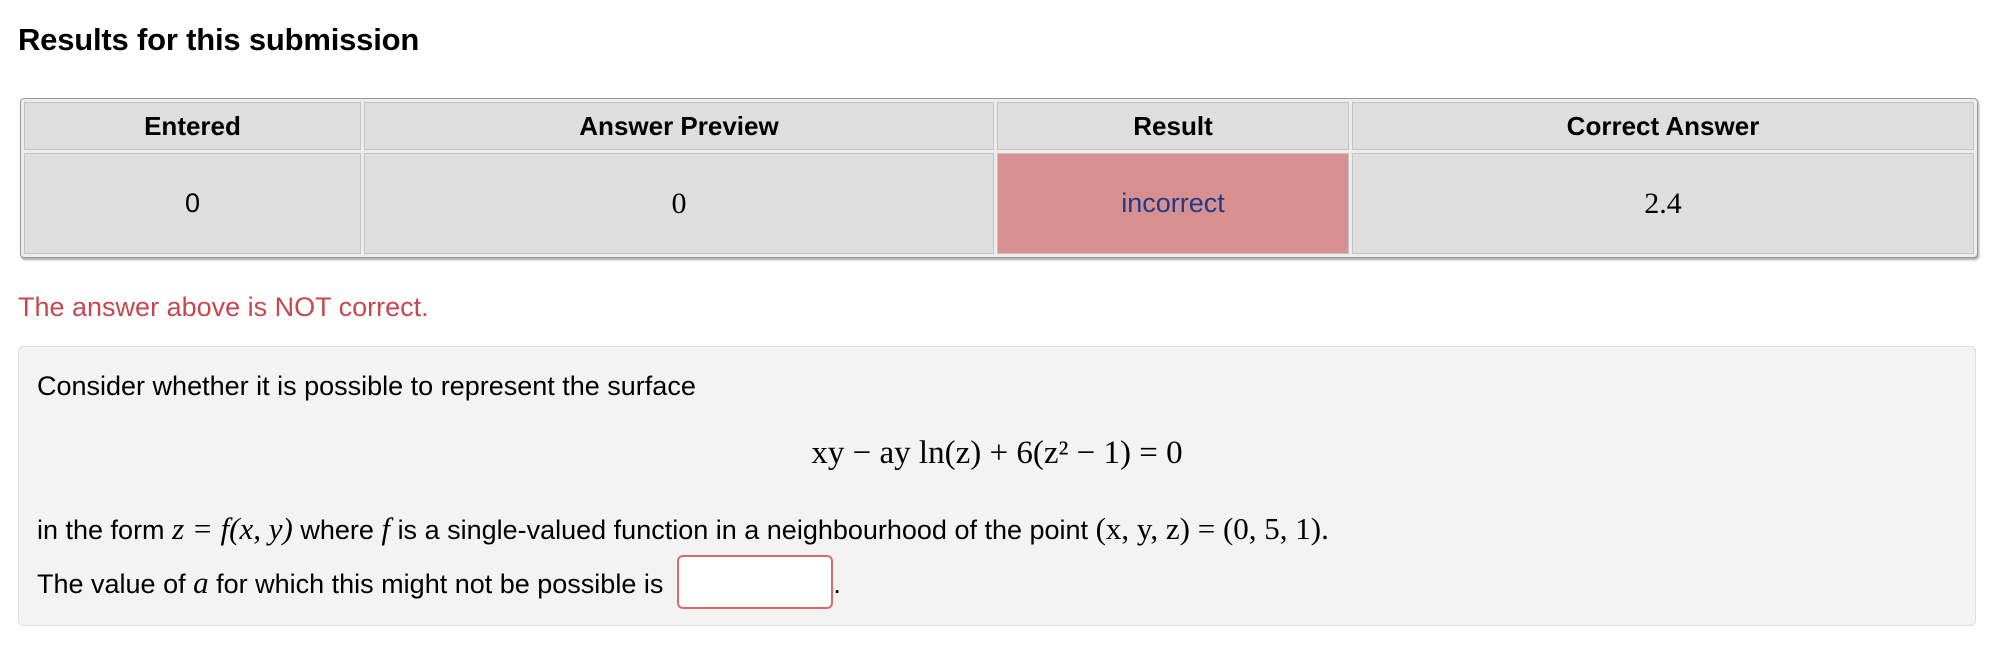 The height and width of the screenshot is (646, 1994). I want to click on column-header-answer-preview: Answer Preview, so click(679, 126).